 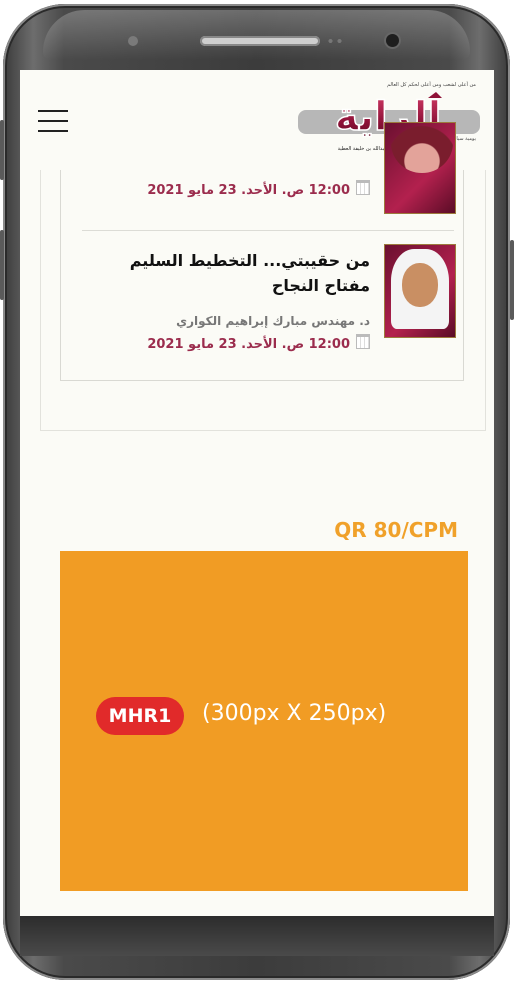 I want to click on article-title: من حقيبتي... التخطيط السليم مفتاح النجاح, so click(x=240, y=273).